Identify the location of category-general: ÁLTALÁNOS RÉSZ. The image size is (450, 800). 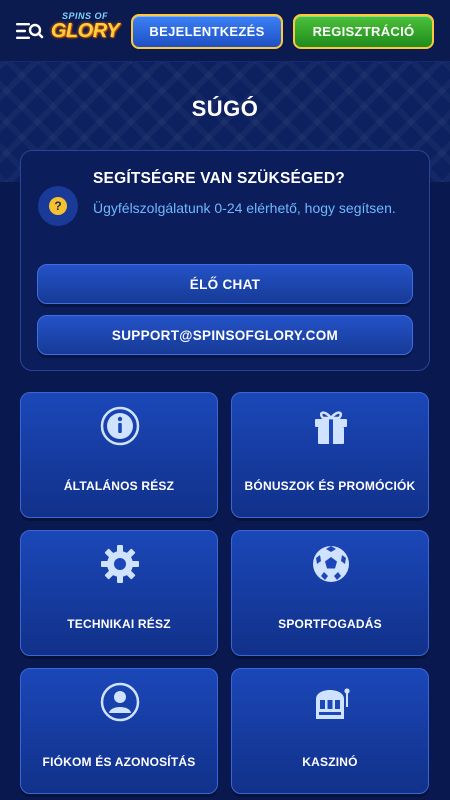
(119, 455).